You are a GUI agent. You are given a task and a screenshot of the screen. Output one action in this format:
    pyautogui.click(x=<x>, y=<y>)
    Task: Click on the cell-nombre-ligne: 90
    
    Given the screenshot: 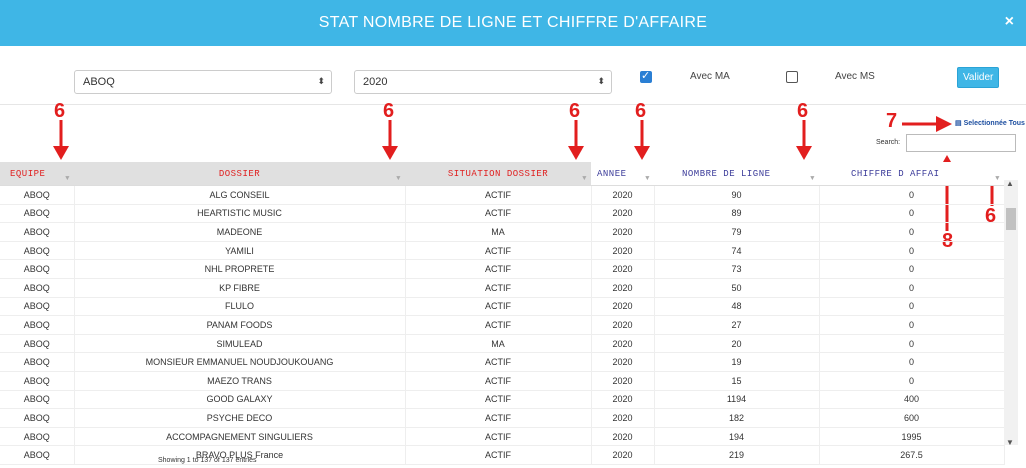 What is the action you would take?
    pyautogui.click(x=737, y=195)
    